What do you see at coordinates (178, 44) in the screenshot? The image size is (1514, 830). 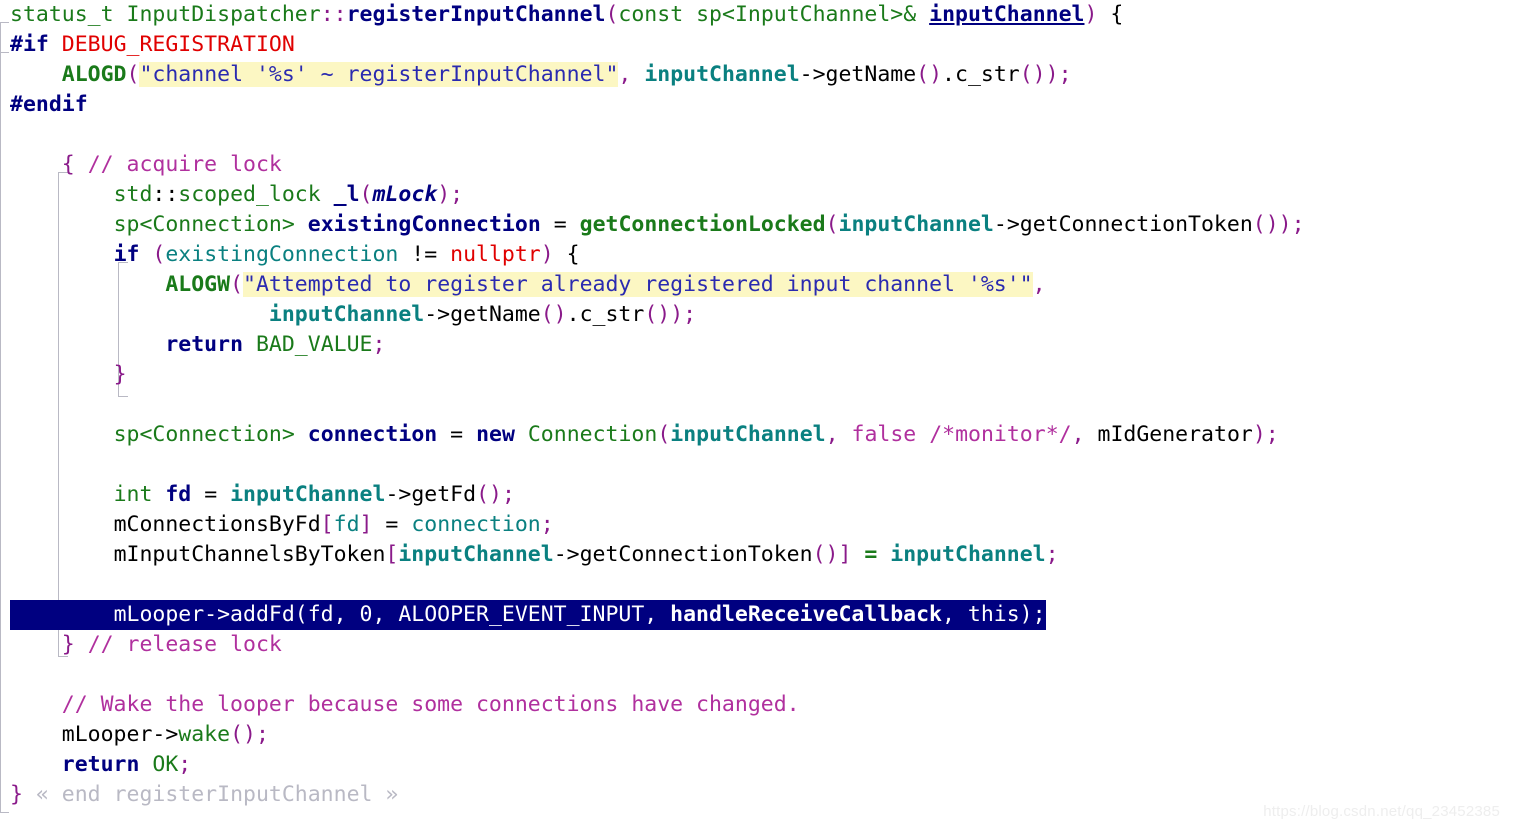 I see `code-token: DEBUG_REGISTRATION` at bounding box center [178, 44].